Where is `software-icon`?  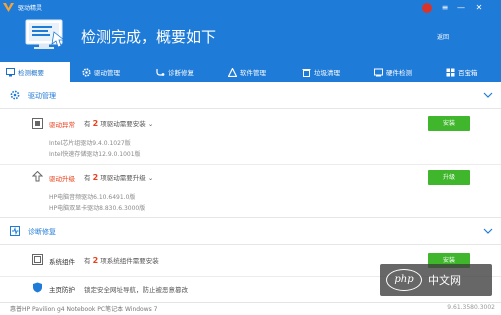
software-icon is located at coordinates (232, 72).